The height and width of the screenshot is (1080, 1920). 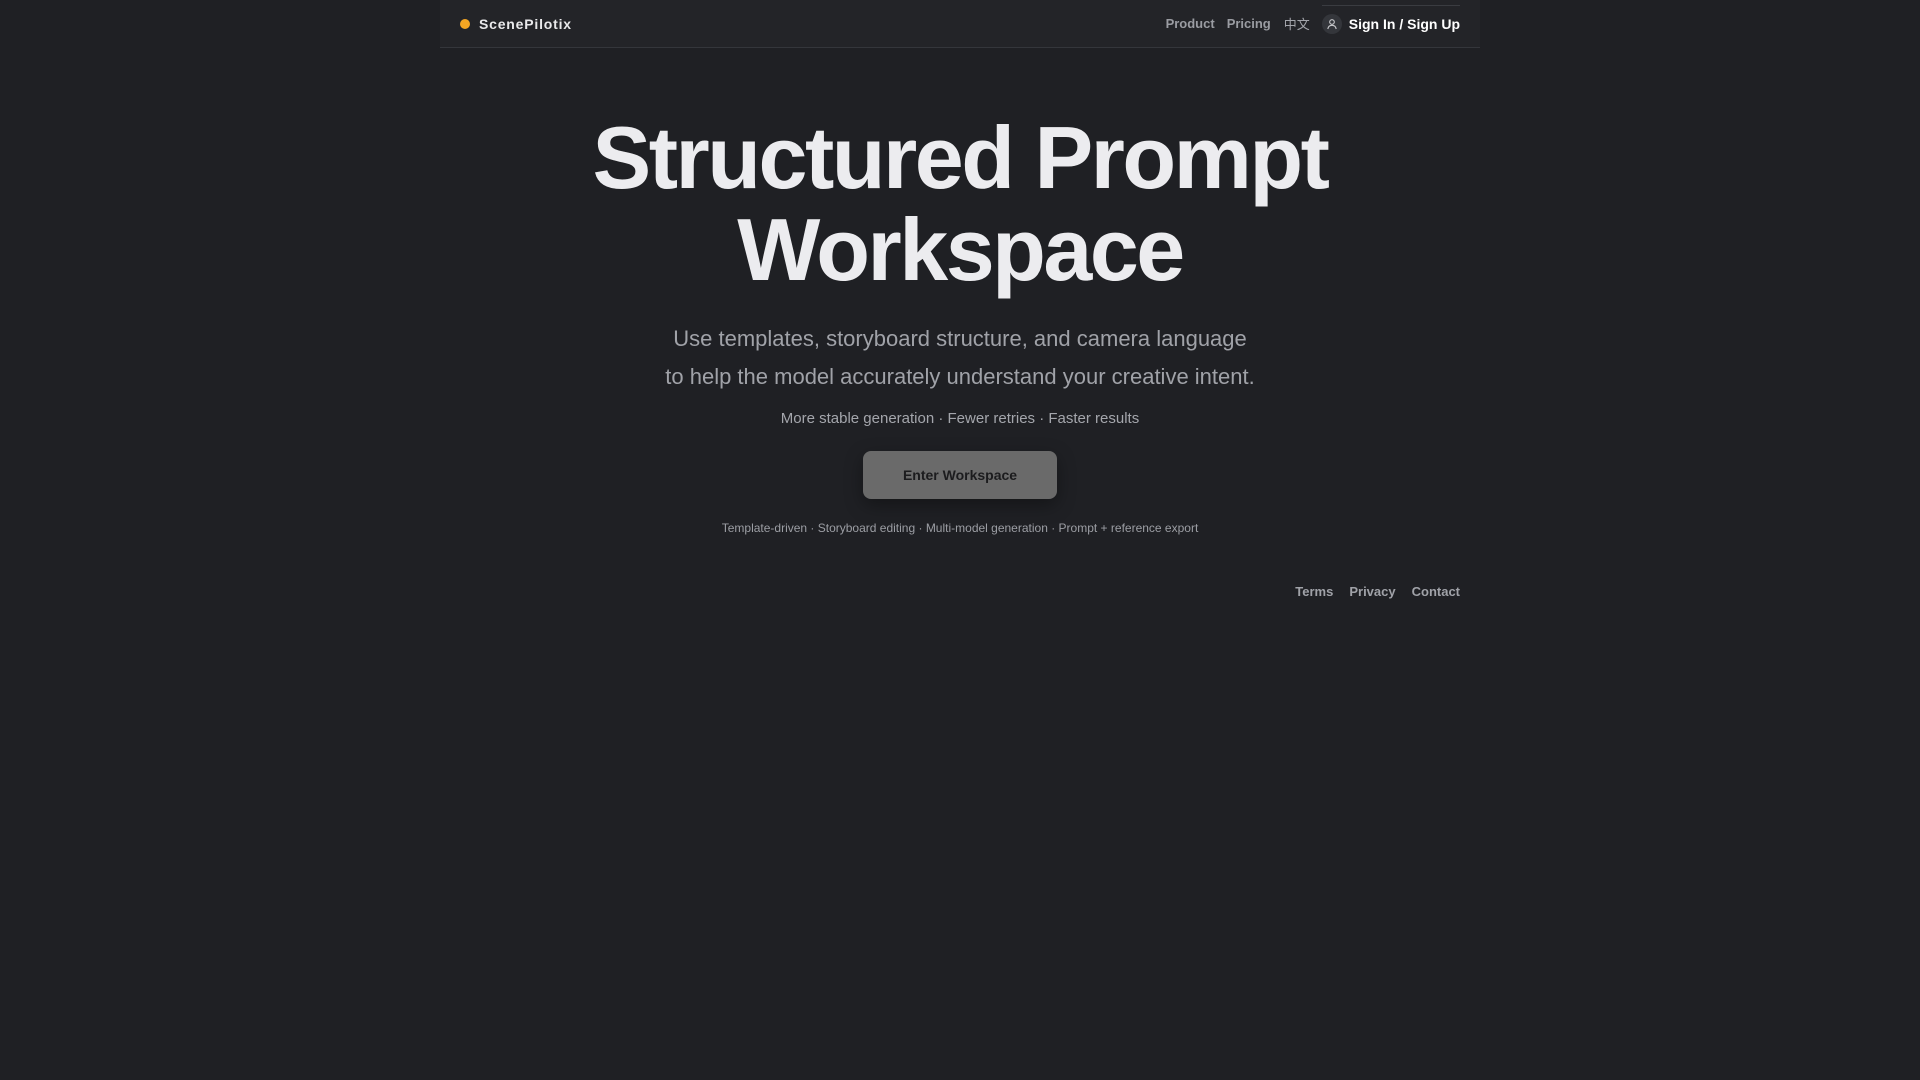 What do you see at coordinates (960, 475) in the screenshot?
I see `enter-workspace-button: Enter Workspace` at bounding box center [960, 475].